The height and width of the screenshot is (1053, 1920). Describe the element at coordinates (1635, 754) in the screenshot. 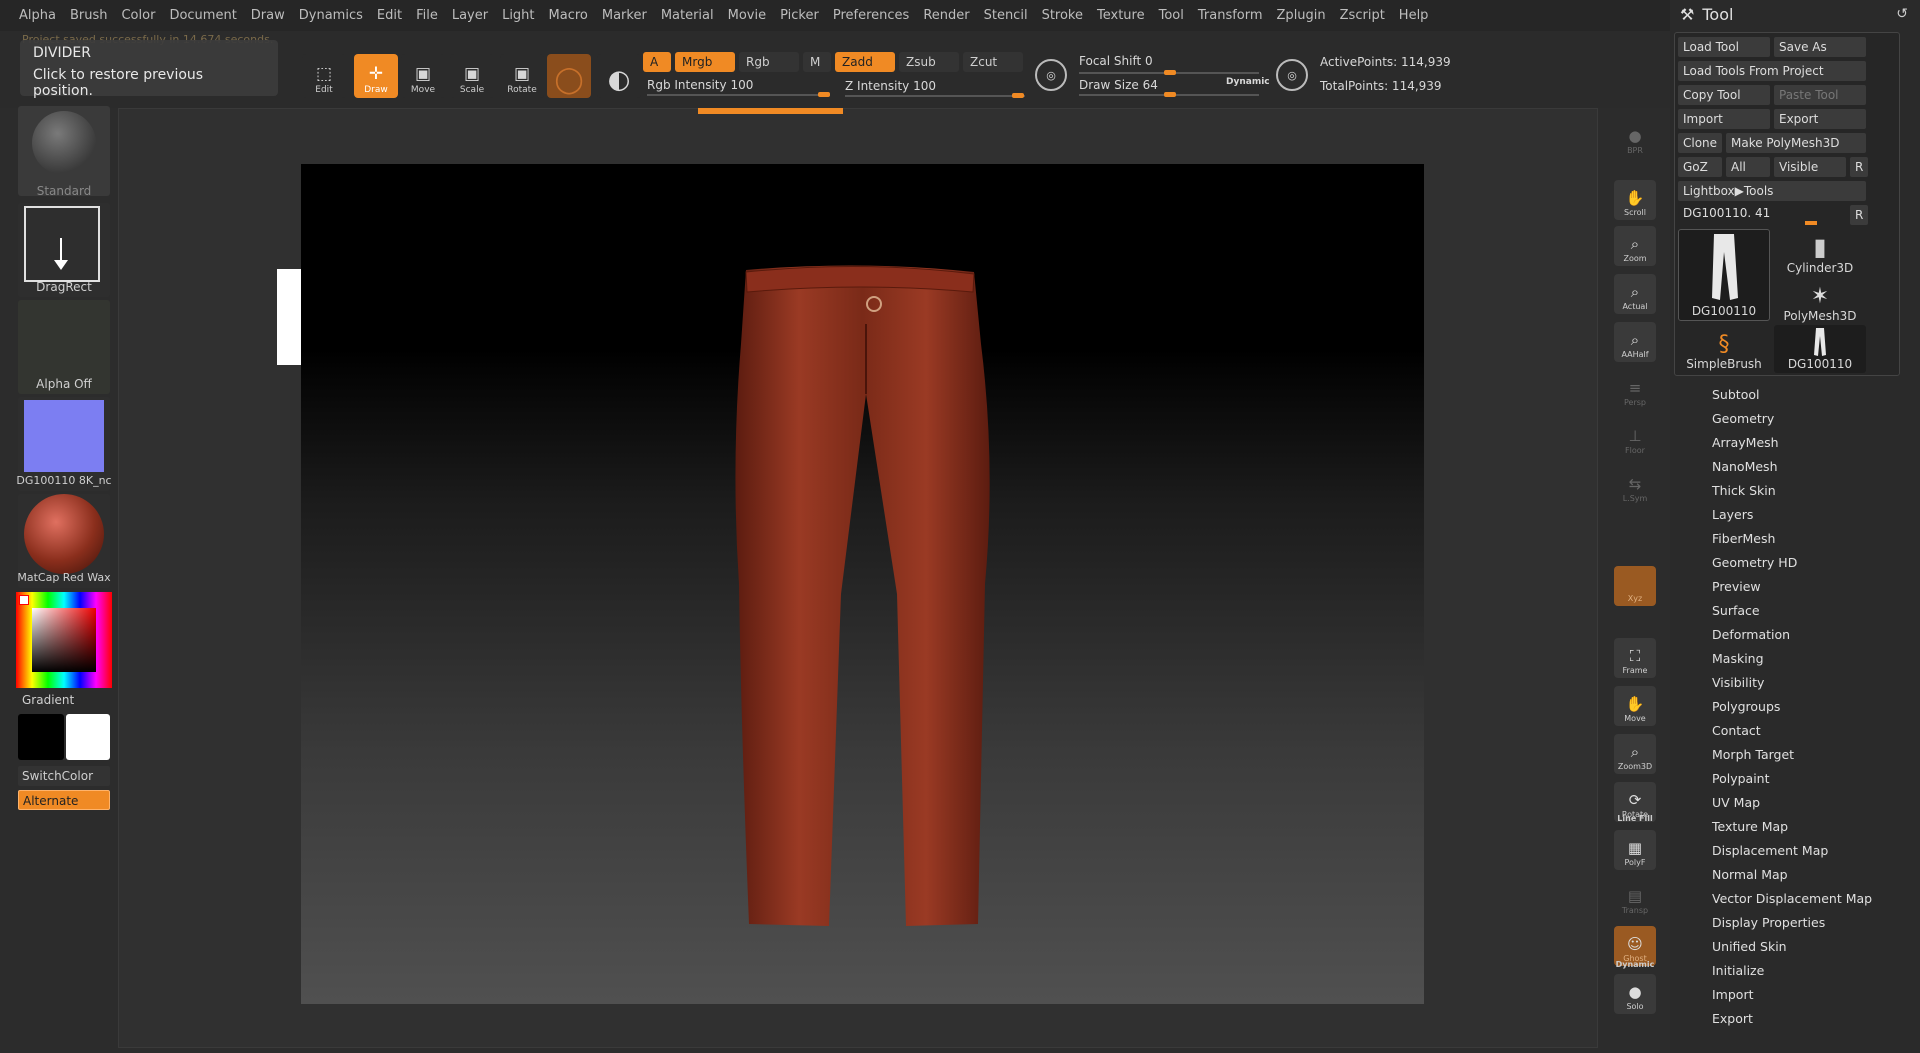

I see `shelf-zoom3d-button: ⌕ Zoom3D` at that location.